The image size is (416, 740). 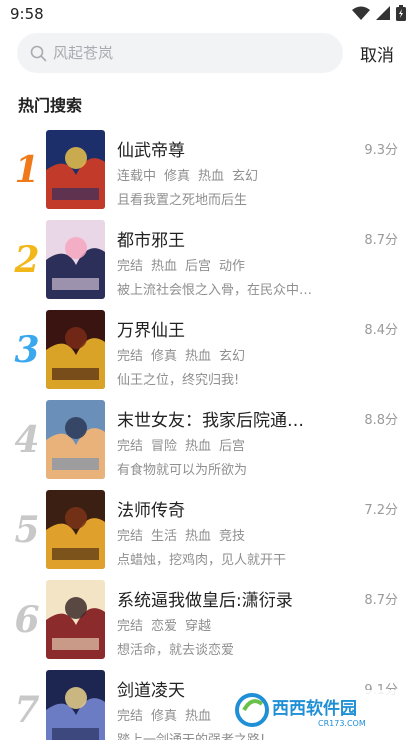 What do you see at coordinates (205, 601) in the screenshot?
I see `comic-title: 系统逼我做皇后:潇衍录` at bounding box center [205, 601].